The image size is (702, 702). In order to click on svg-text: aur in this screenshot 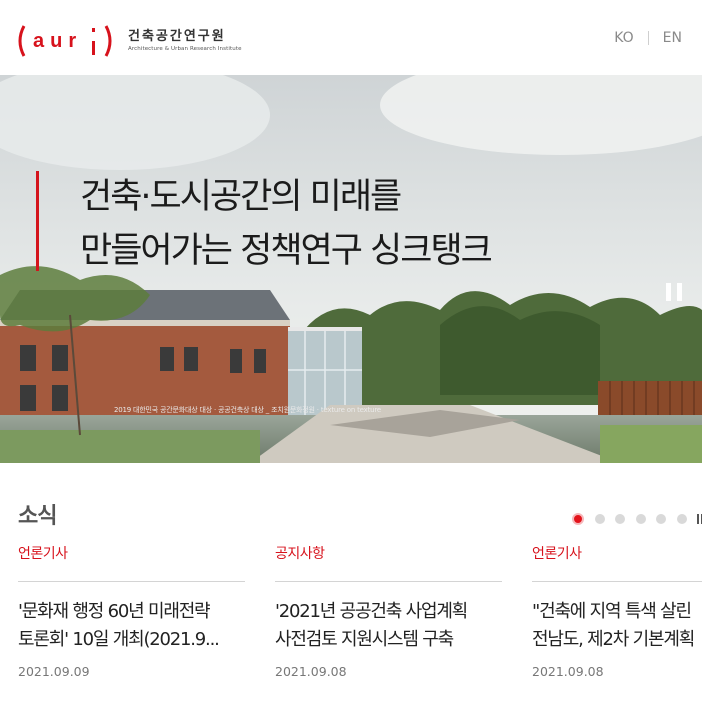, I will do `click(57, 41)`.